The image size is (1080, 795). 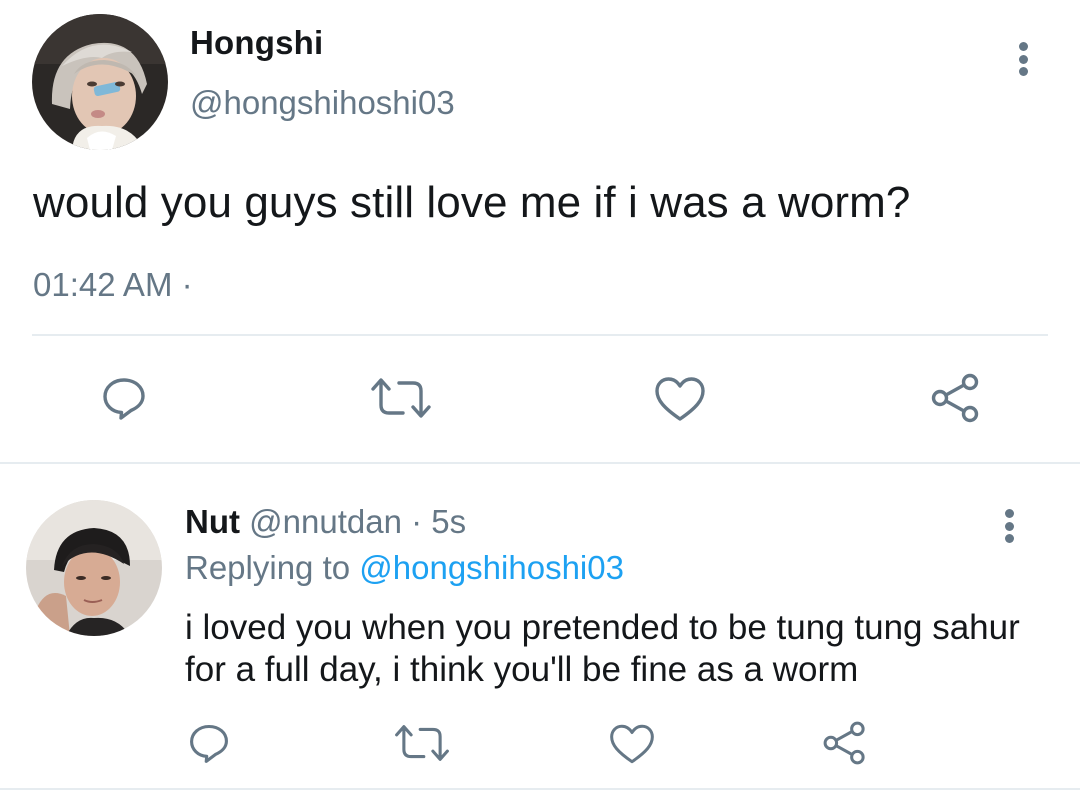 I want to click on reply-header: Nut @nnutdan · 5s, so click(x=325, y=522).